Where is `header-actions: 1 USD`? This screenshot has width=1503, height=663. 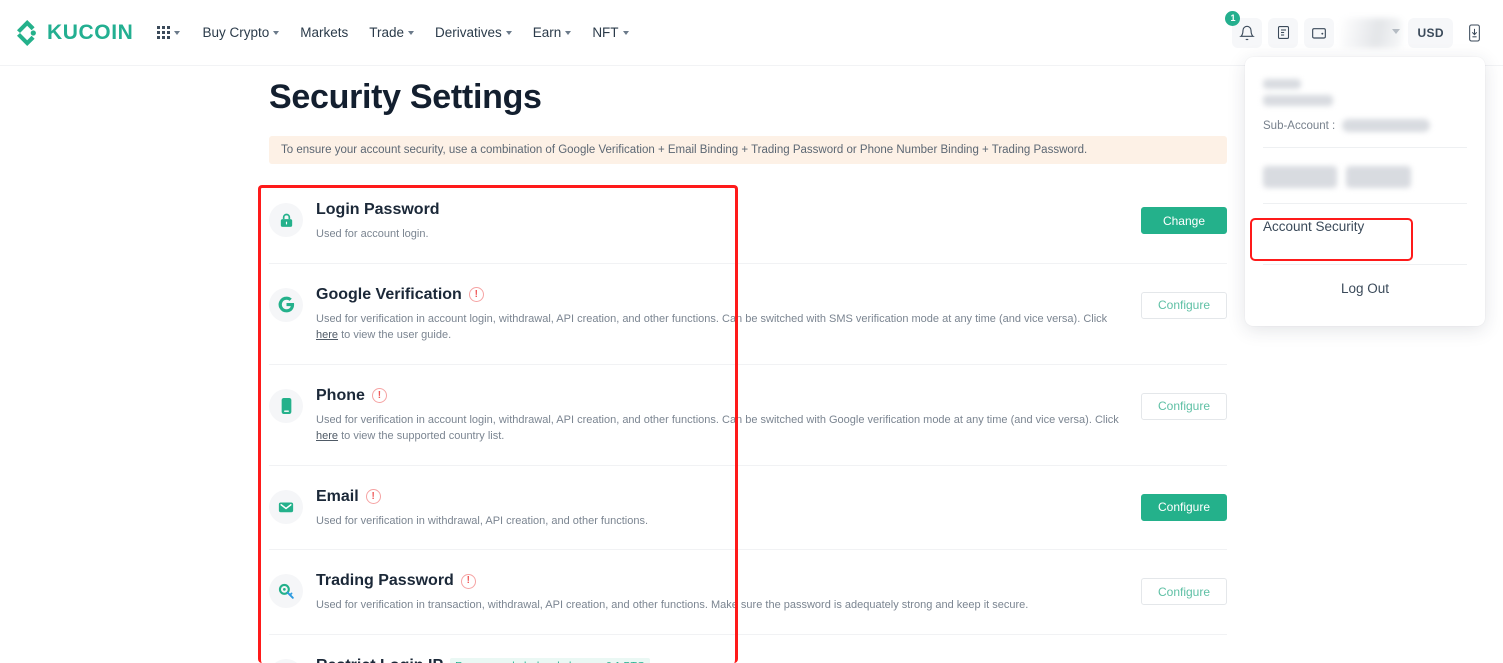
header-actions: 1 USD is located at coordinates (1357, 29).